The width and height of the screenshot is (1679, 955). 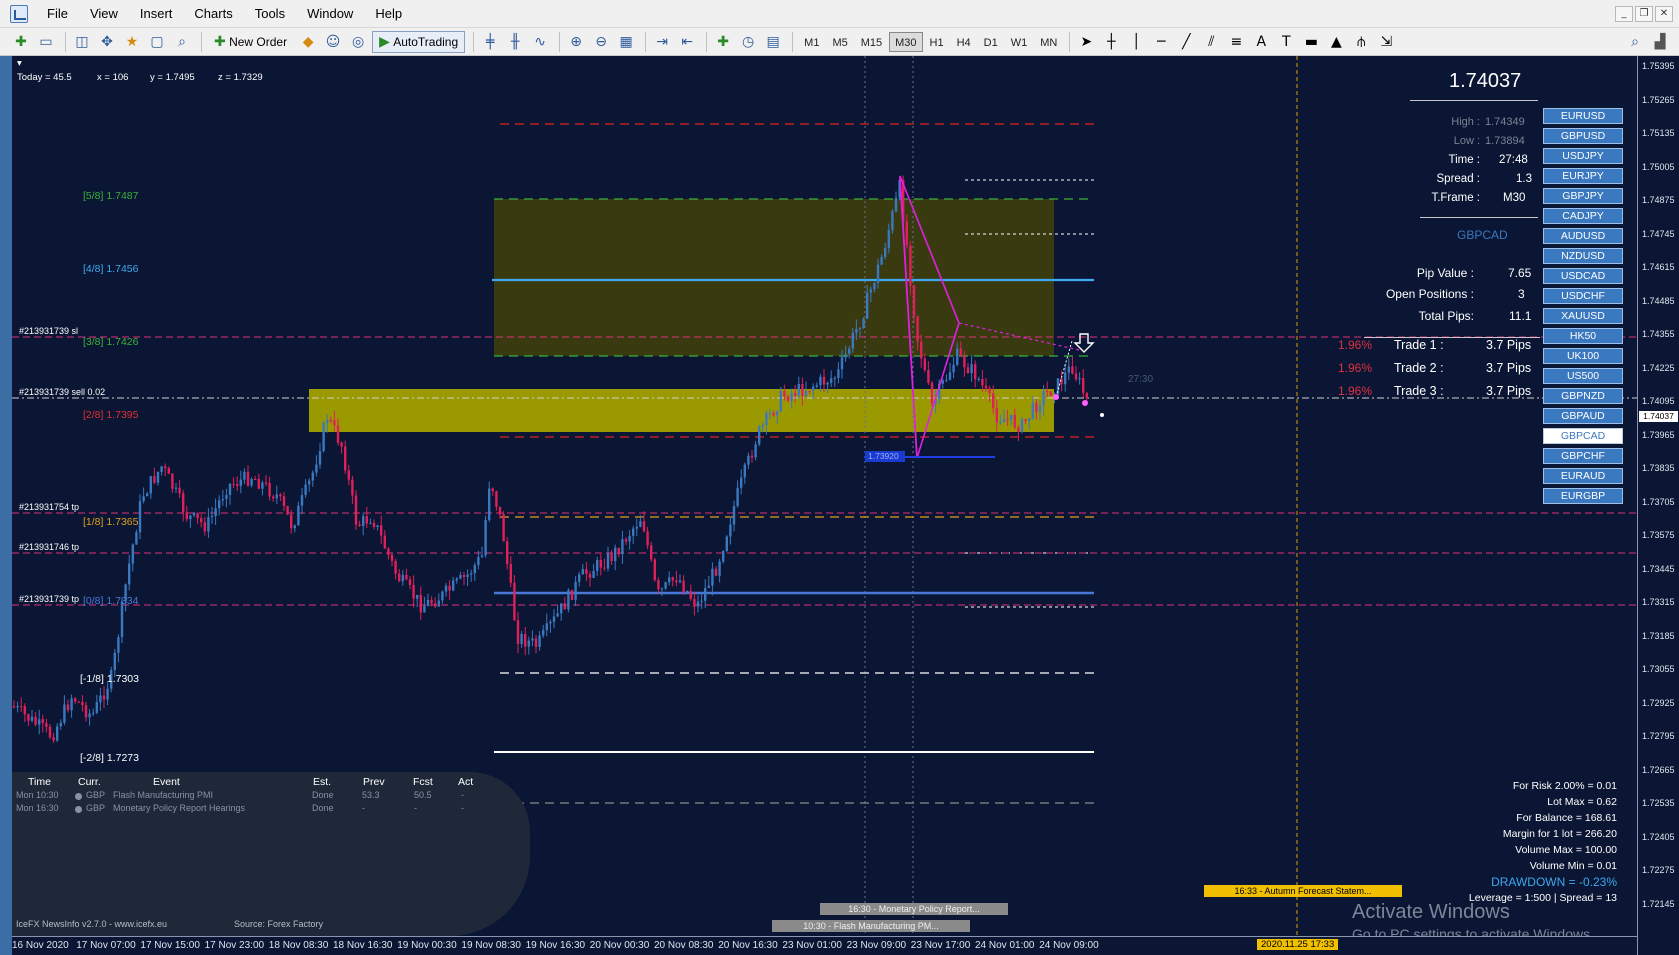 What do you see at coordinates (46, 42) in the screenshot?
I see `profiles-button: ▭` at bounding box center [46, 42].